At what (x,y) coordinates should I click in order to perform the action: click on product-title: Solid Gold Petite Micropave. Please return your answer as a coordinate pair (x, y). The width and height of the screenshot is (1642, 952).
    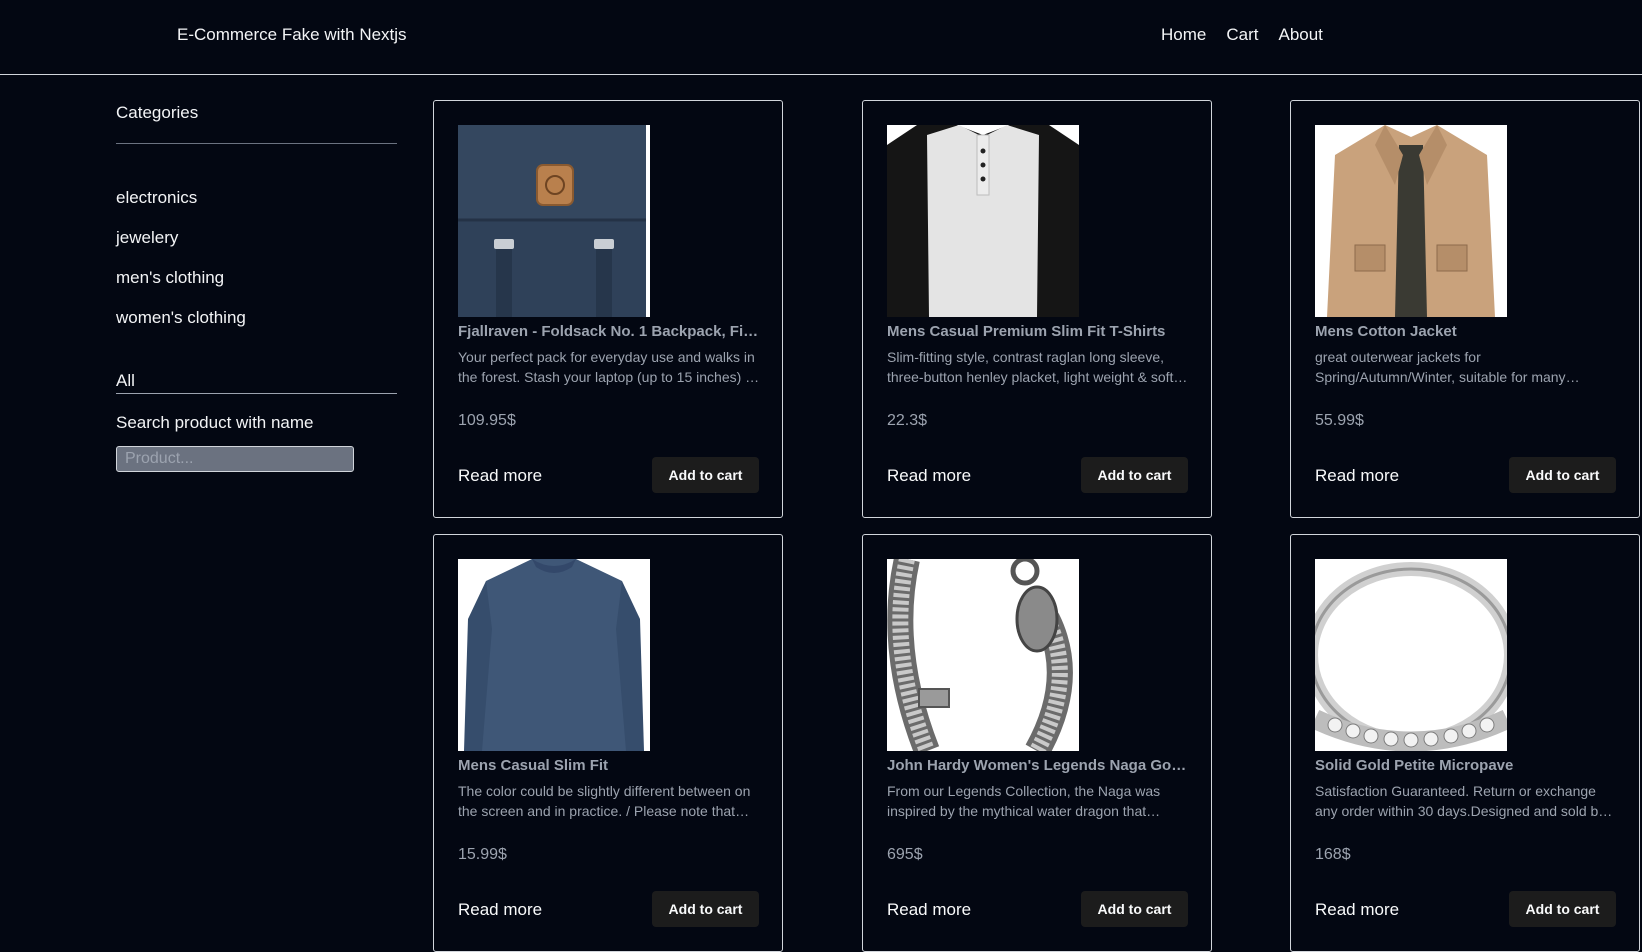
    Looking at the image, I should click on (1466, 765).